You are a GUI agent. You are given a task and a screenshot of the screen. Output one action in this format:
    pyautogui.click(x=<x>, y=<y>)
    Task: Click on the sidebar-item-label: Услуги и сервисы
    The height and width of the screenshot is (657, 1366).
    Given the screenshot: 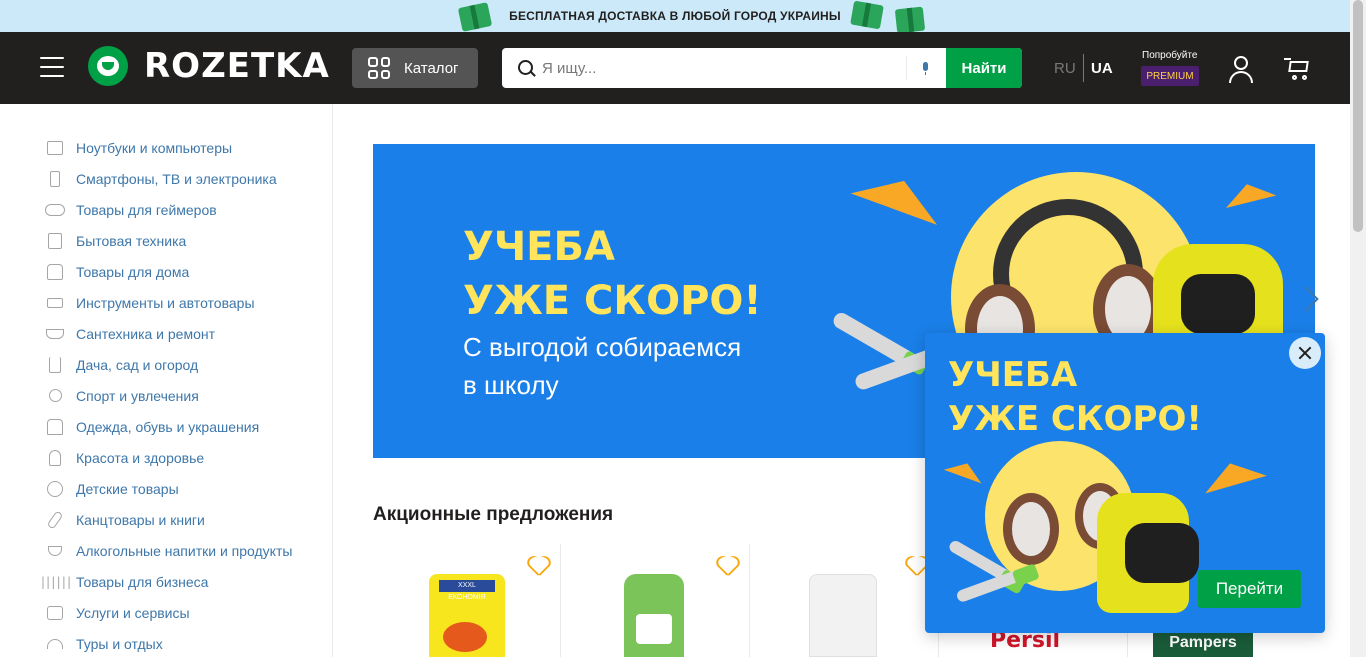 What is the action you would take?
    pyautogui.click(x=133, y=612)
    